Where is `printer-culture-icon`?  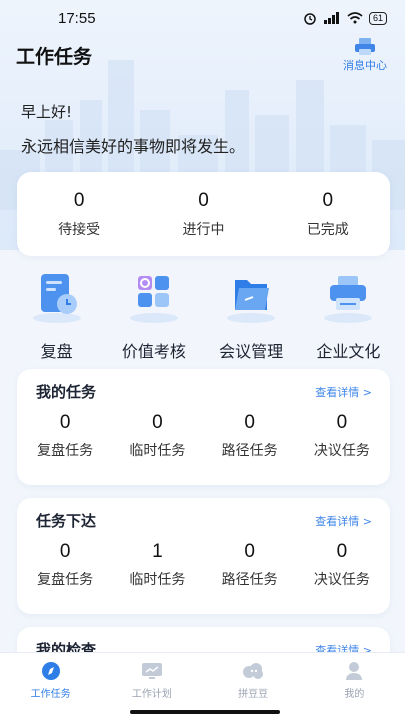
printer-culture-icon is located at coordinates (348, 299).